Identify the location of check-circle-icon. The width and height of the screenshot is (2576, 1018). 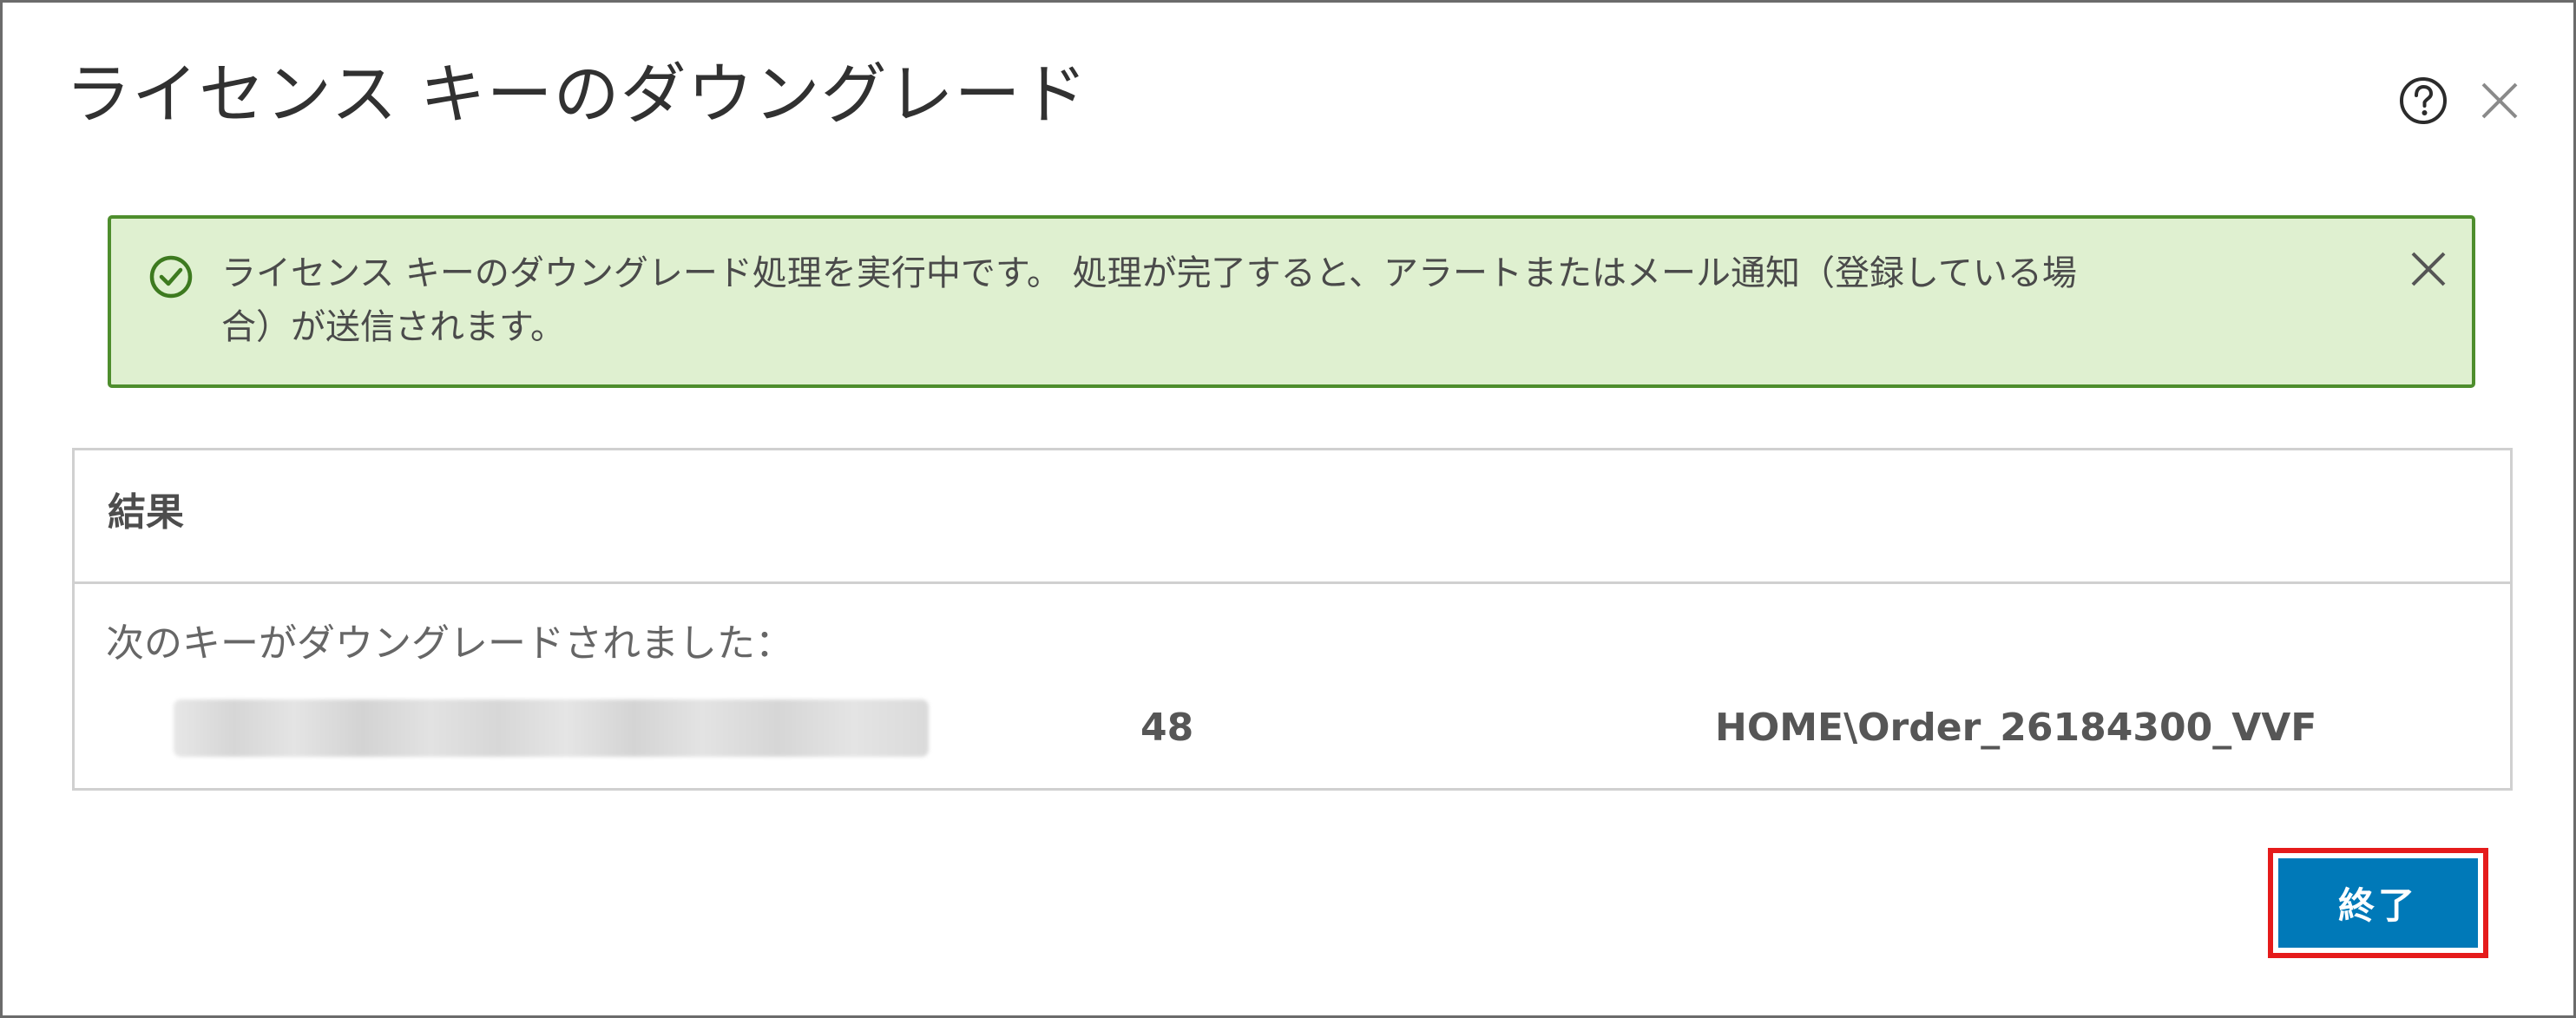
(171, 277).